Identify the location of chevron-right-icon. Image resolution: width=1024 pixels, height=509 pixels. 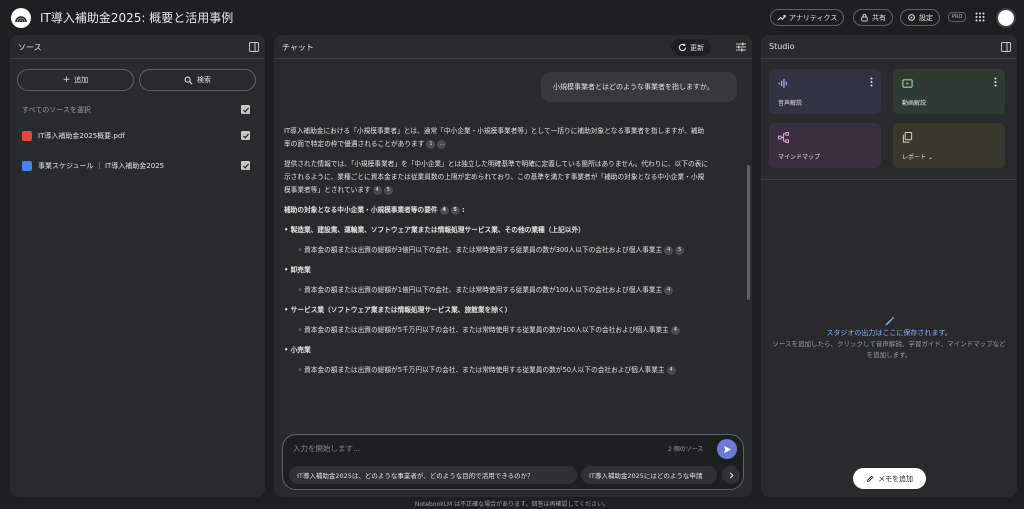
(731, 475).